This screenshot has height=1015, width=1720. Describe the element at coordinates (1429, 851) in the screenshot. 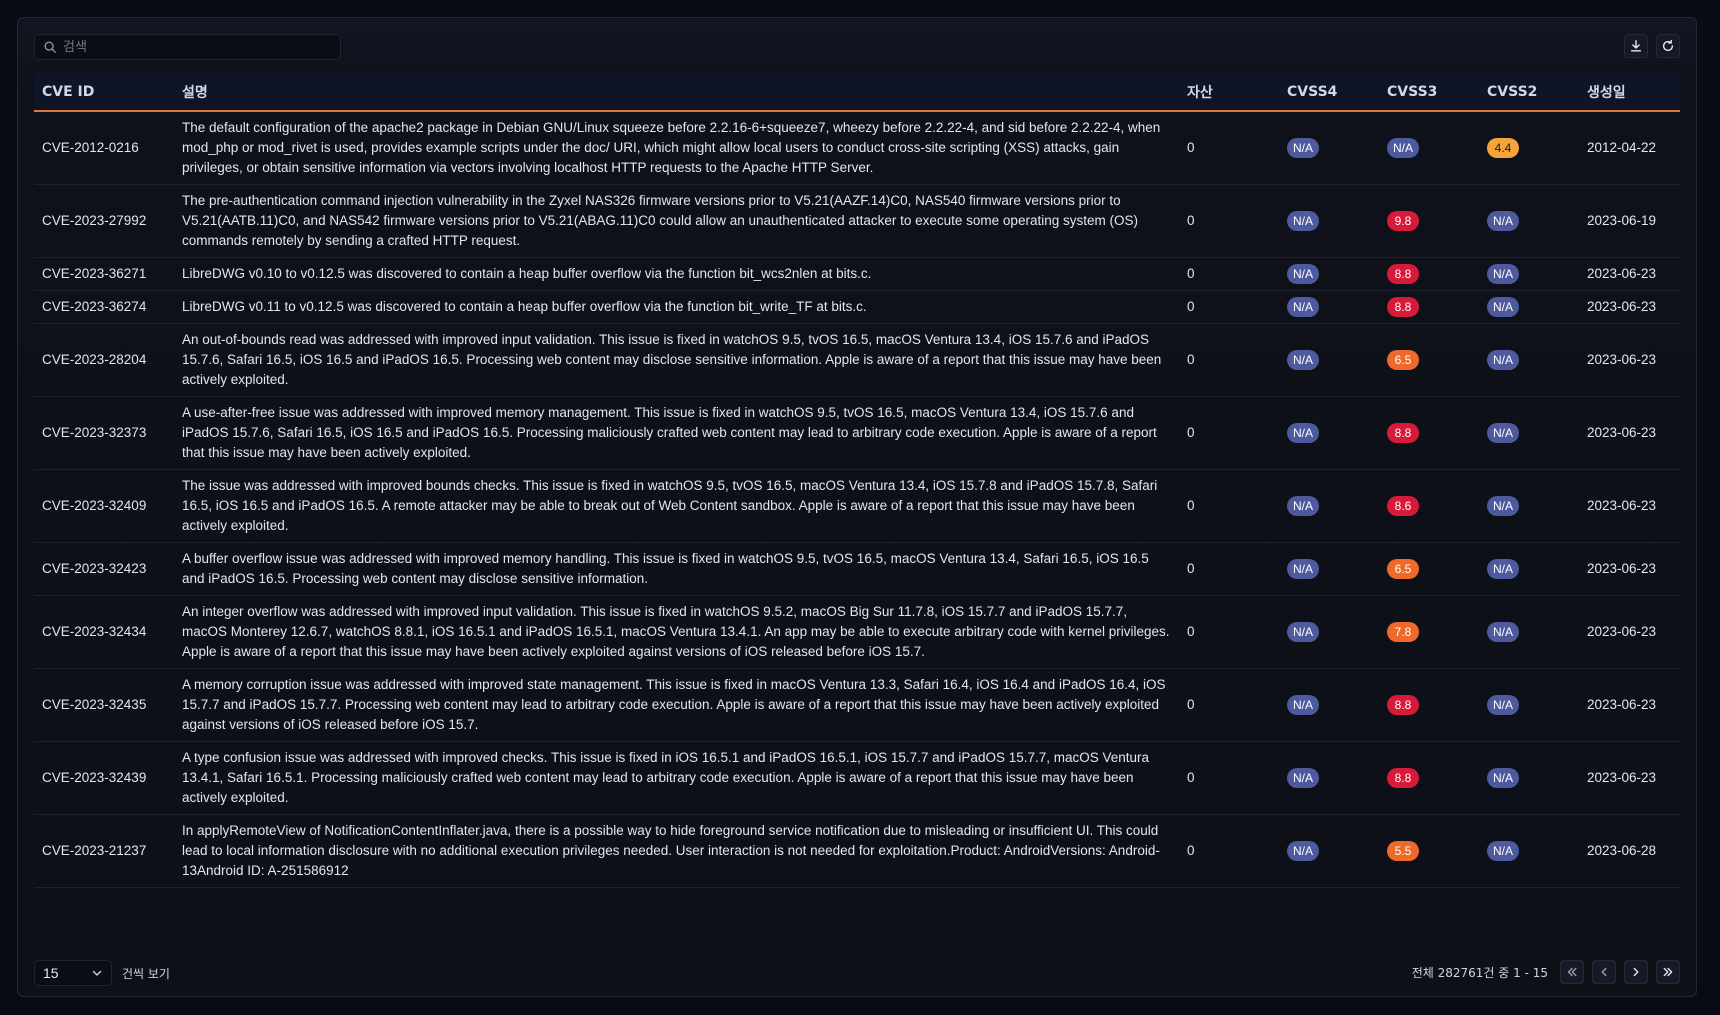

I see `cvss3-cell: 5.5` at that location.